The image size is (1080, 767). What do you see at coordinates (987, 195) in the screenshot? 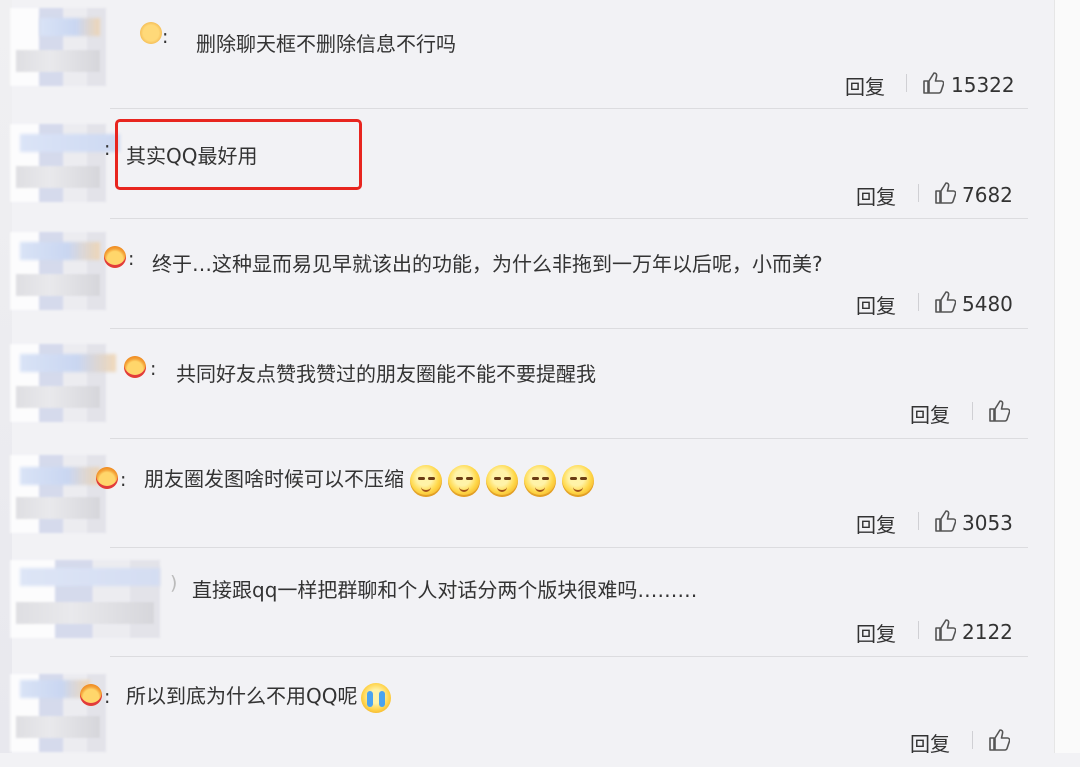
I see `like-count: 7682` at bounding box center [987, 195].